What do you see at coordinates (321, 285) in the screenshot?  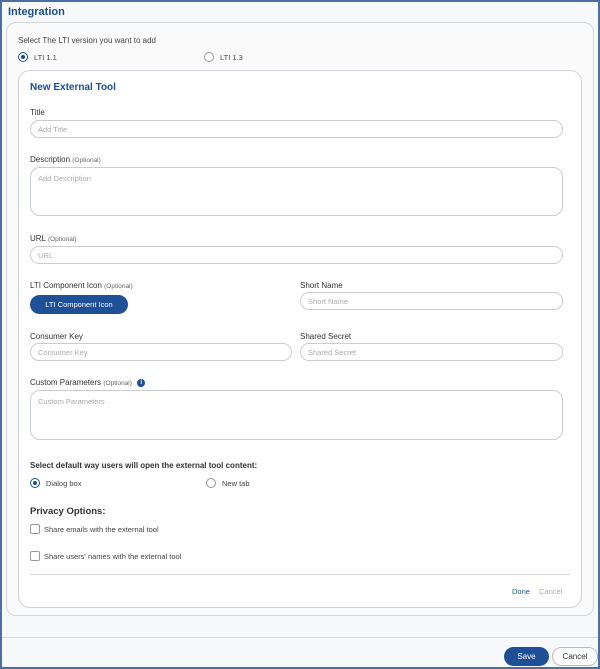 I see `short-name-label: Short Name` at bounding box center [321, 285].